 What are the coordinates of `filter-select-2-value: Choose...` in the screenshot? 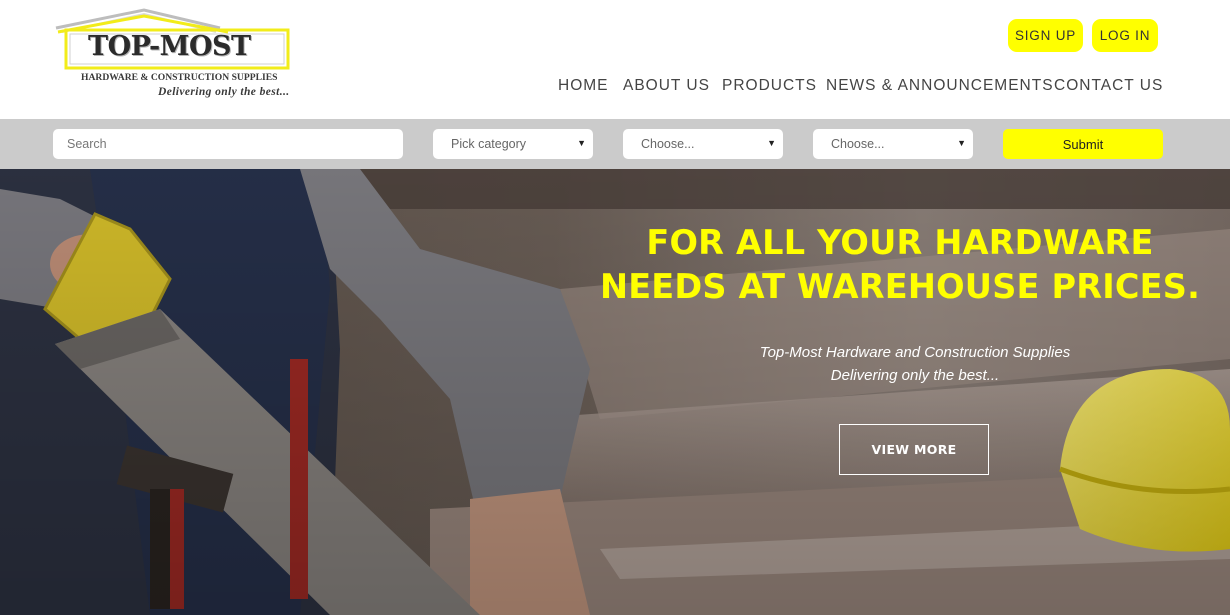 It's located at (858, 144).